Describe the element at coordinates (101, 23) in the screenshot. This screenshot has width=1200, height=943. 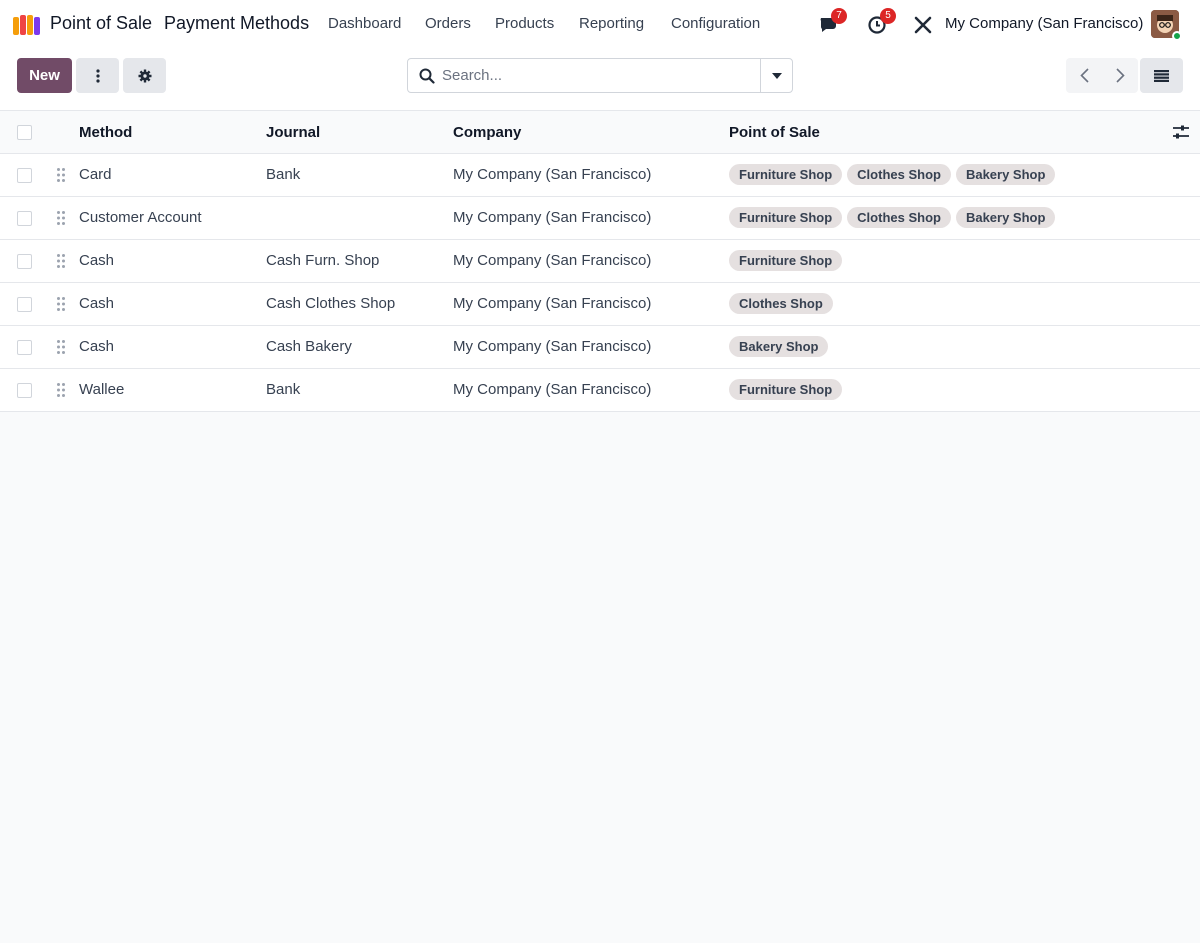
I see `app-name: Point of Sale` at that location.